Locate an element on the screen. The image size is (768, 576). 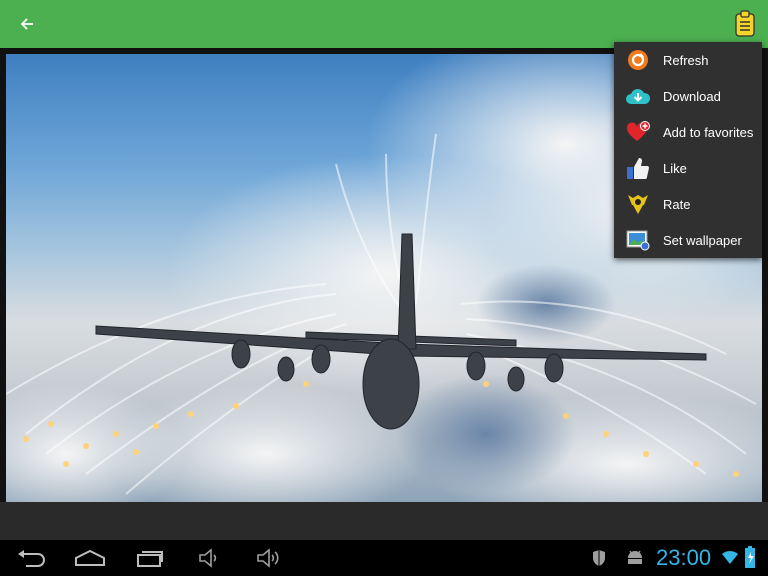
home-icon is located at coordinates (90, 557).